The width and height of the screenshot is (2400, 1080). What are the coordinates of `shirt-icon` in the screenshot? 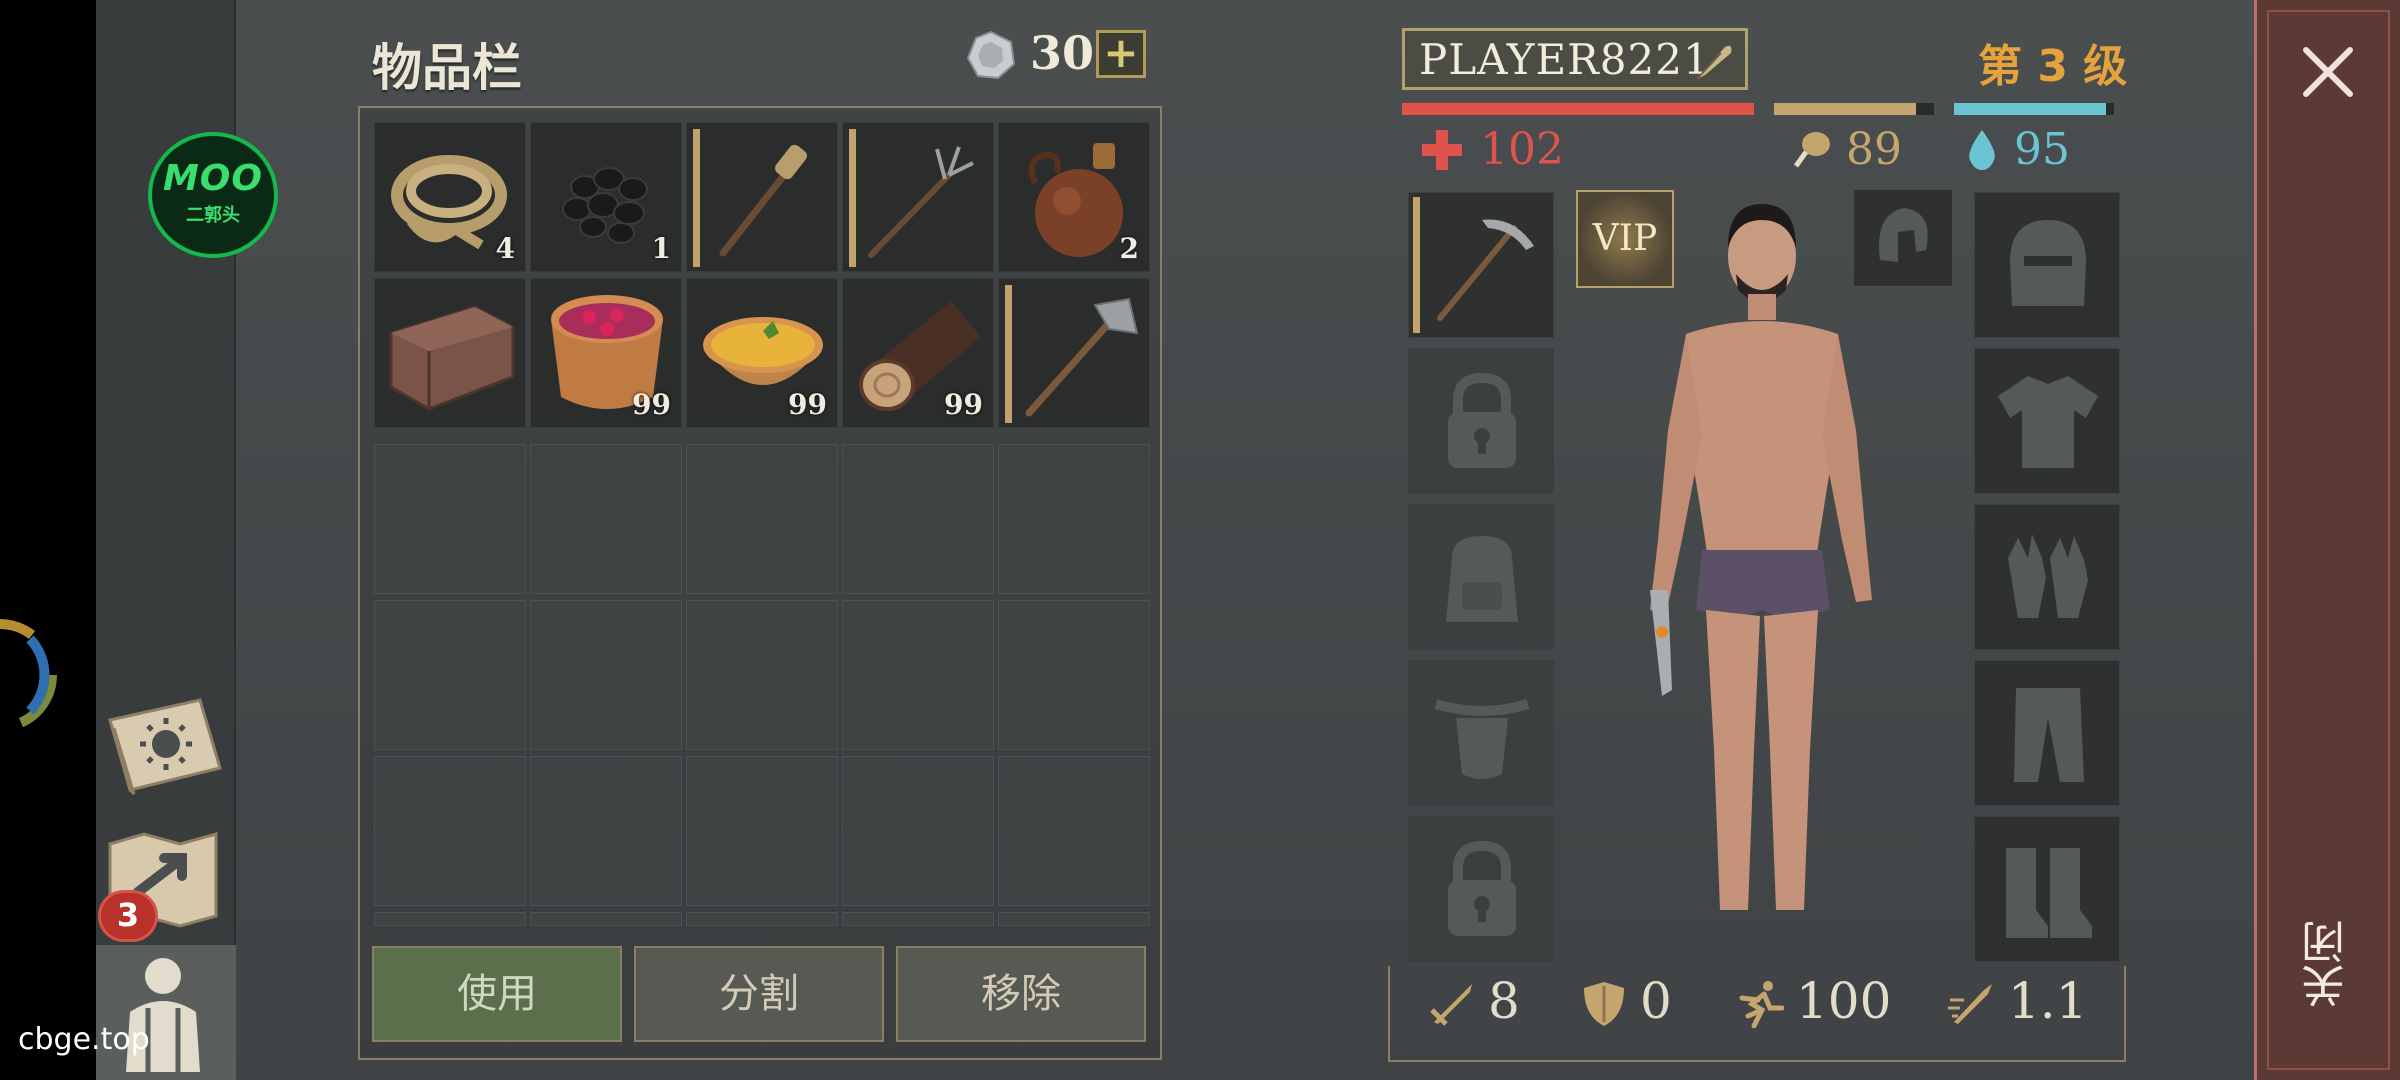 It's located at (2048, 422).